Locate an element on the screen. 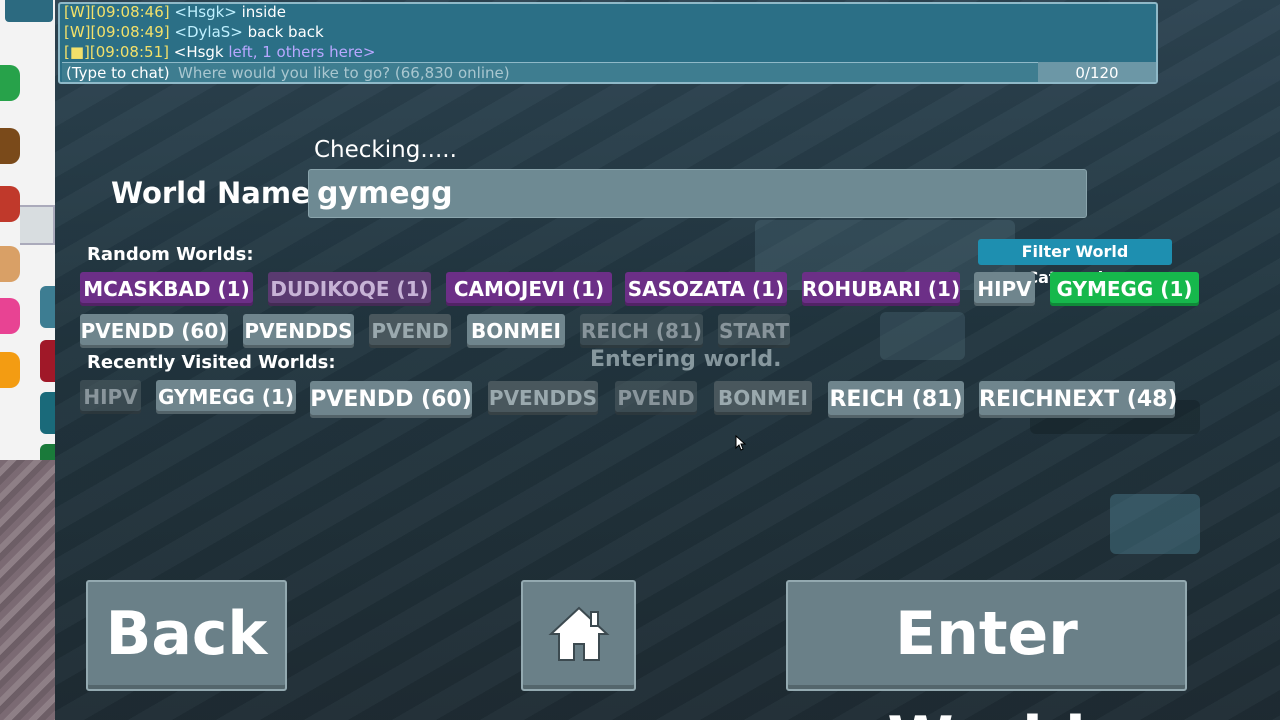 The image size is (1280, 720). background-pattern is located at coordinates (27, 590).